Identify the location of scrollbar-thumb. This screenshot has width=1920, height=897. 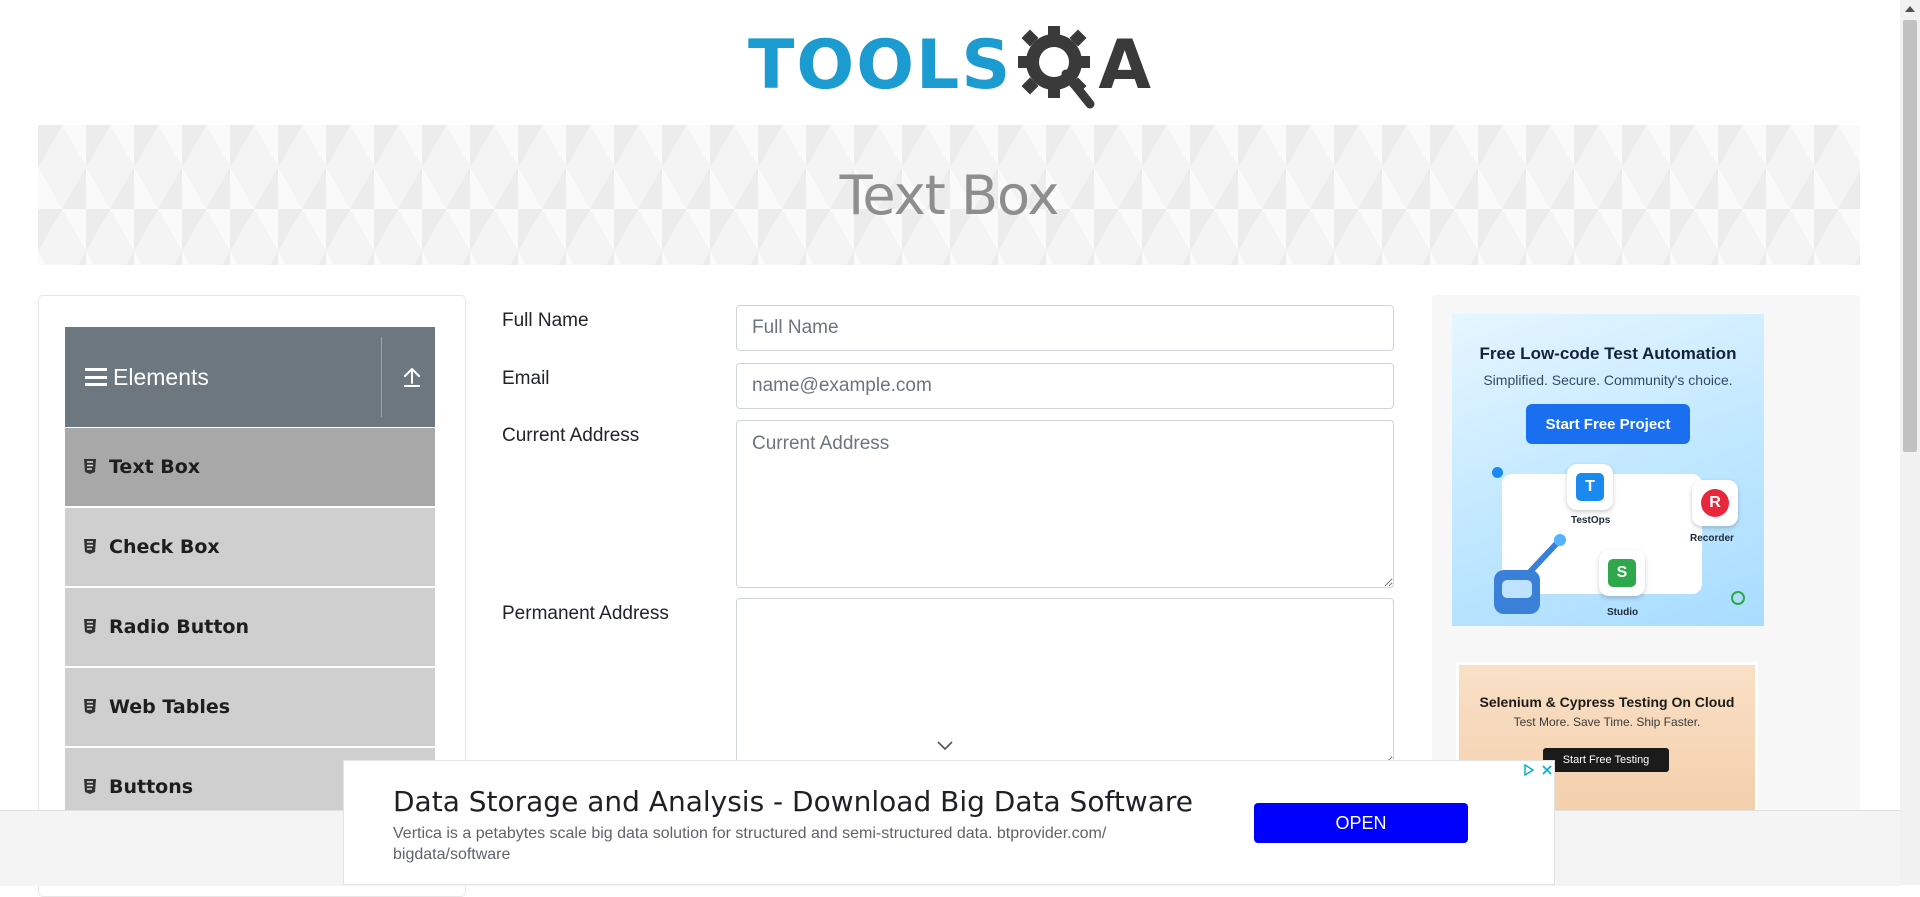
(1910, 236).